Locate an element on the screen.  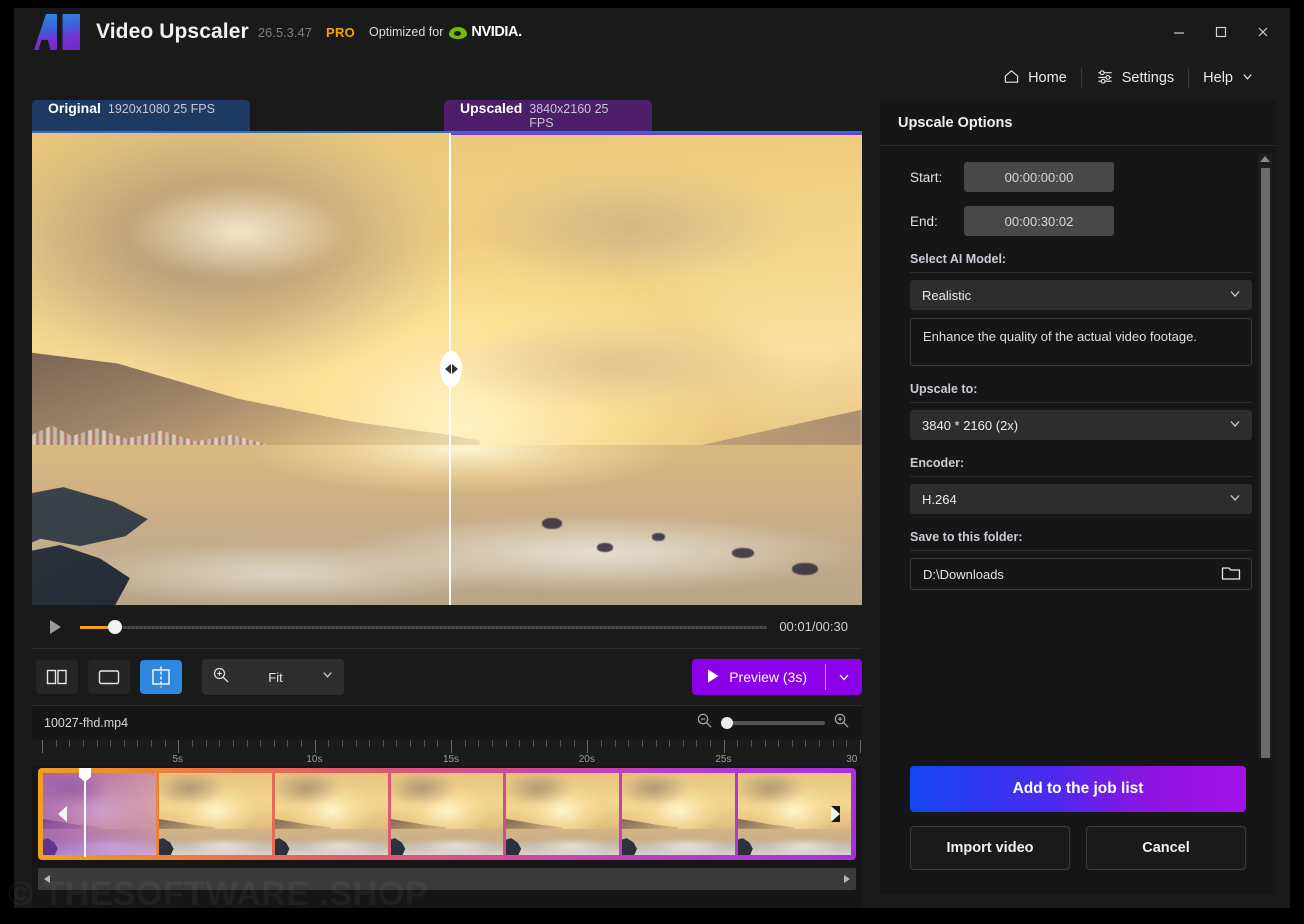
tab-original: Original 1920x1080 25 FPS is located at coordinates (141, 115).